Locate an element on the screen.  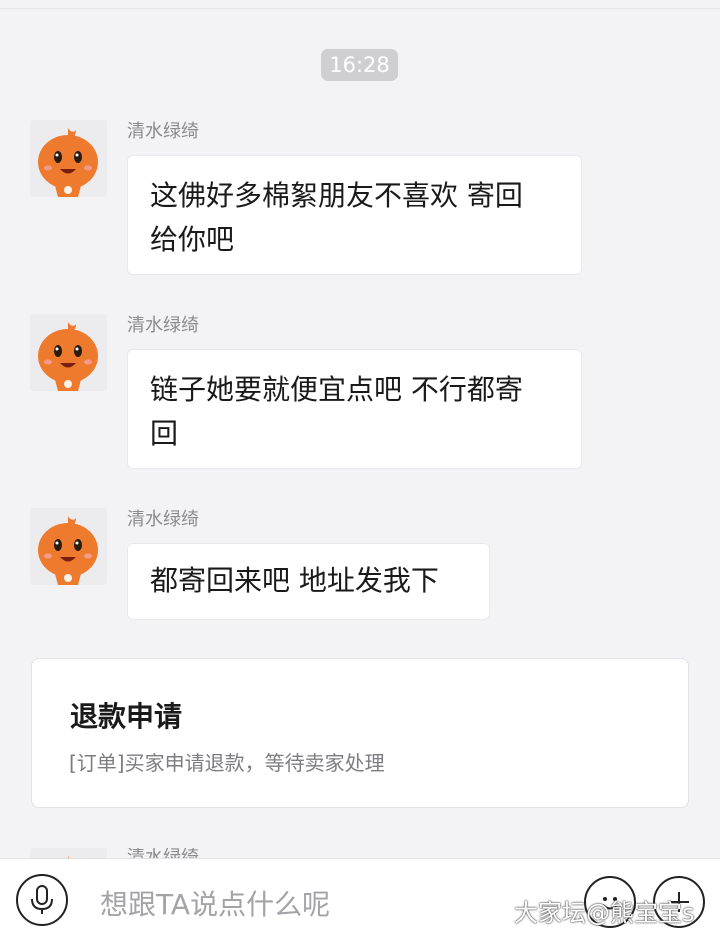
refund-request-card: 退款申请 [订单]买家申请退款，等待卖家处理 is located at coordinates (360, 733).